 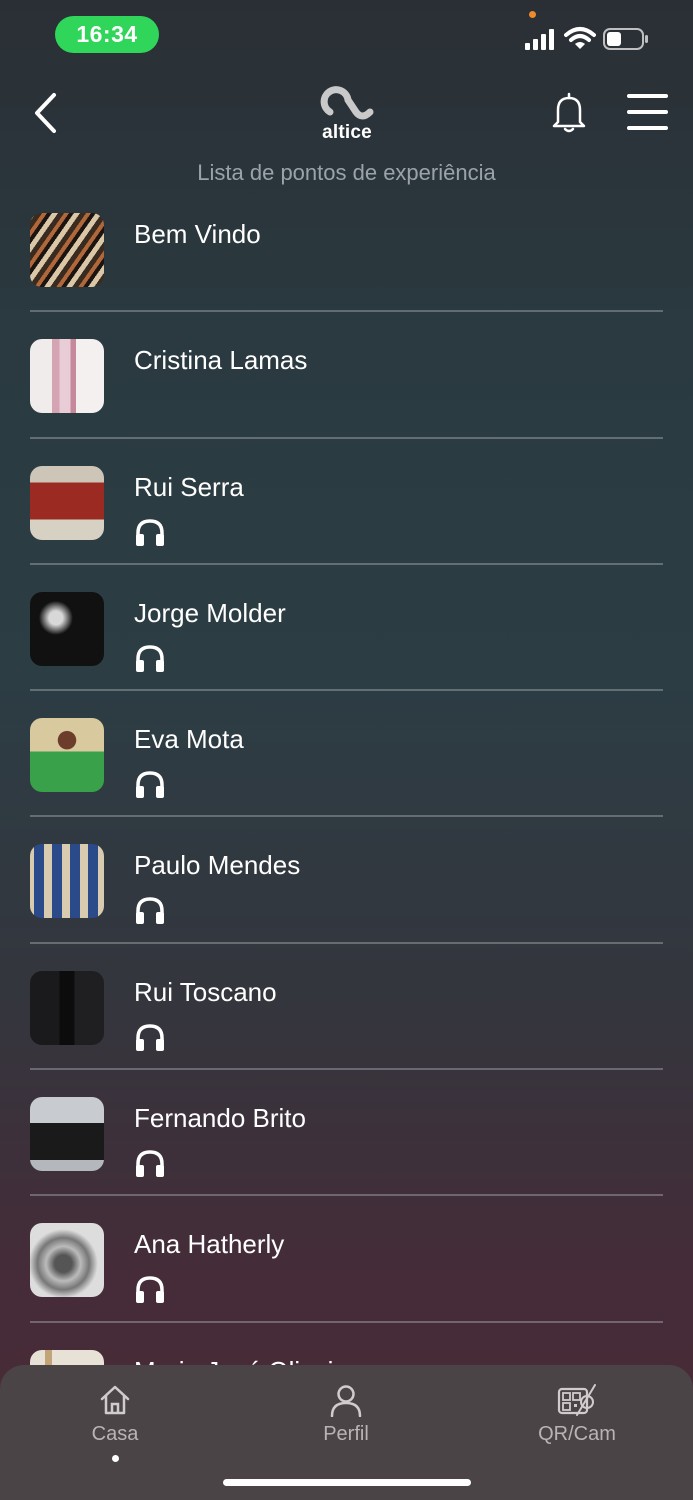 What do you see at coordinates (346, 642) in the screenshot?
I see `list-item: Jorge Molder` at bounding box center [346, 642].